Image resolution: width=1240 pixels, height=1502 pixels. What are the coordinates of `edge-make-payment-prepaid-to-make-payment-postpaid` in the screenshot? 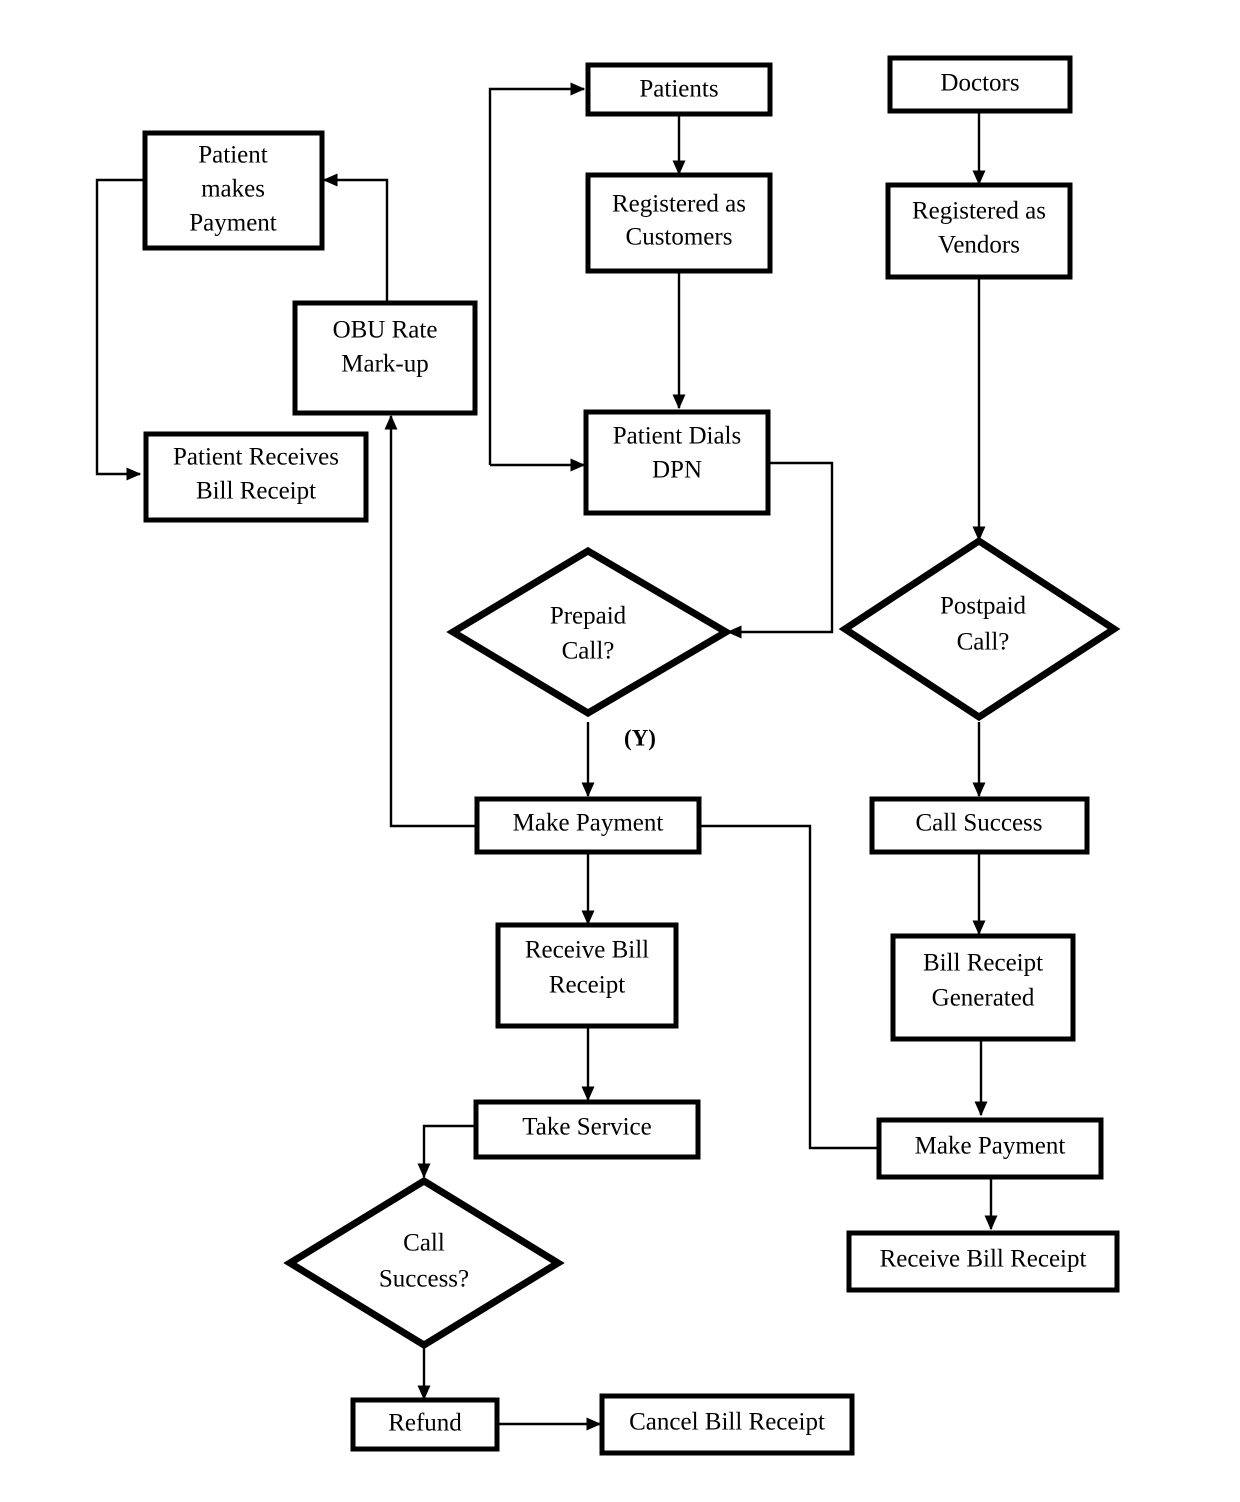 It's located at (788, 987).